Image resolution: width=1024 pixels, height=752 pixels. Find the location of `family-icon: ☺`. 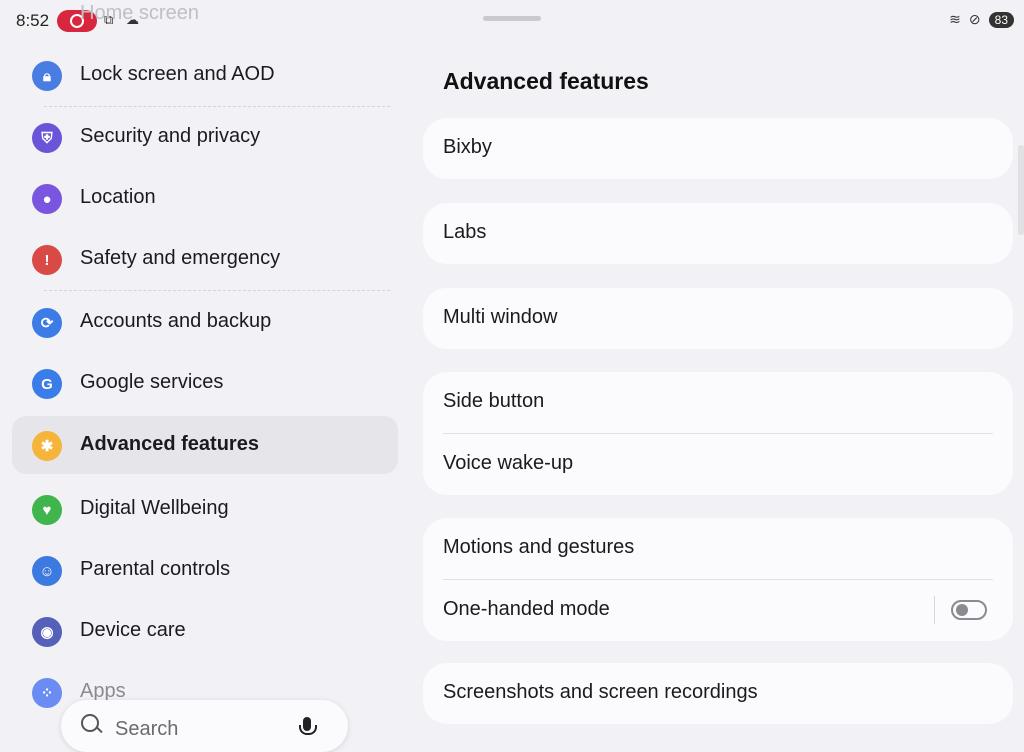

family-icon: ☺ is located at coordinates (47, 571).